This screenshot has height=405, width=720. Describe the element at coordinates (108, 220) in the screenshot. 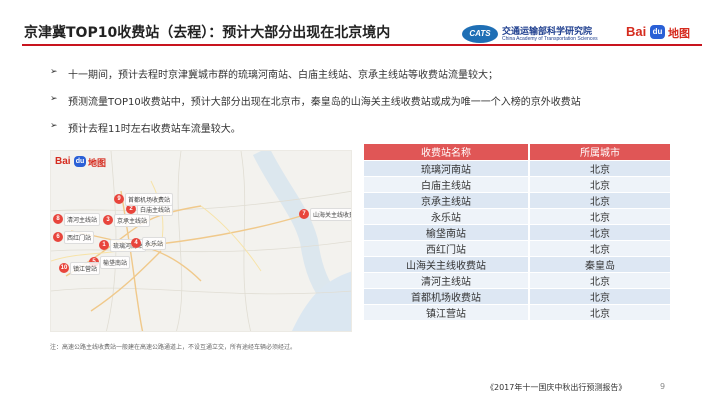

I see `map-pin-marker-icon: 3` at that location.